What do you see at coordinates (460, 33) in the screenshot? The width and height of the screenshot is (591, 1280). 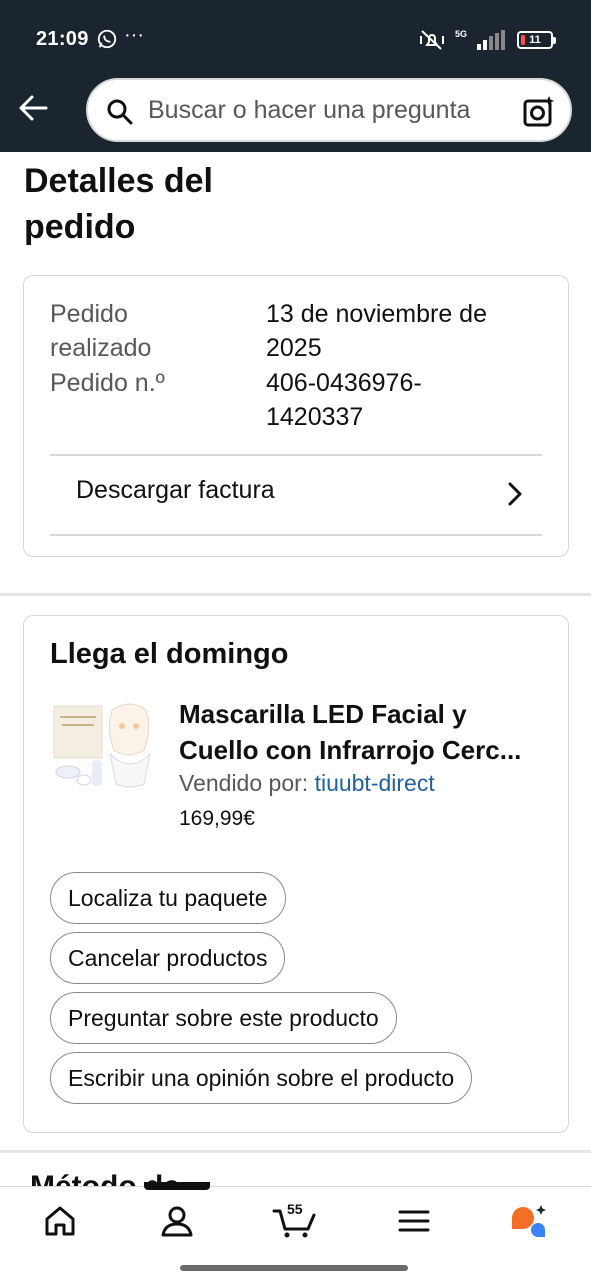 I see `network-5g-label: 5G` at bounding box center [460, 33].